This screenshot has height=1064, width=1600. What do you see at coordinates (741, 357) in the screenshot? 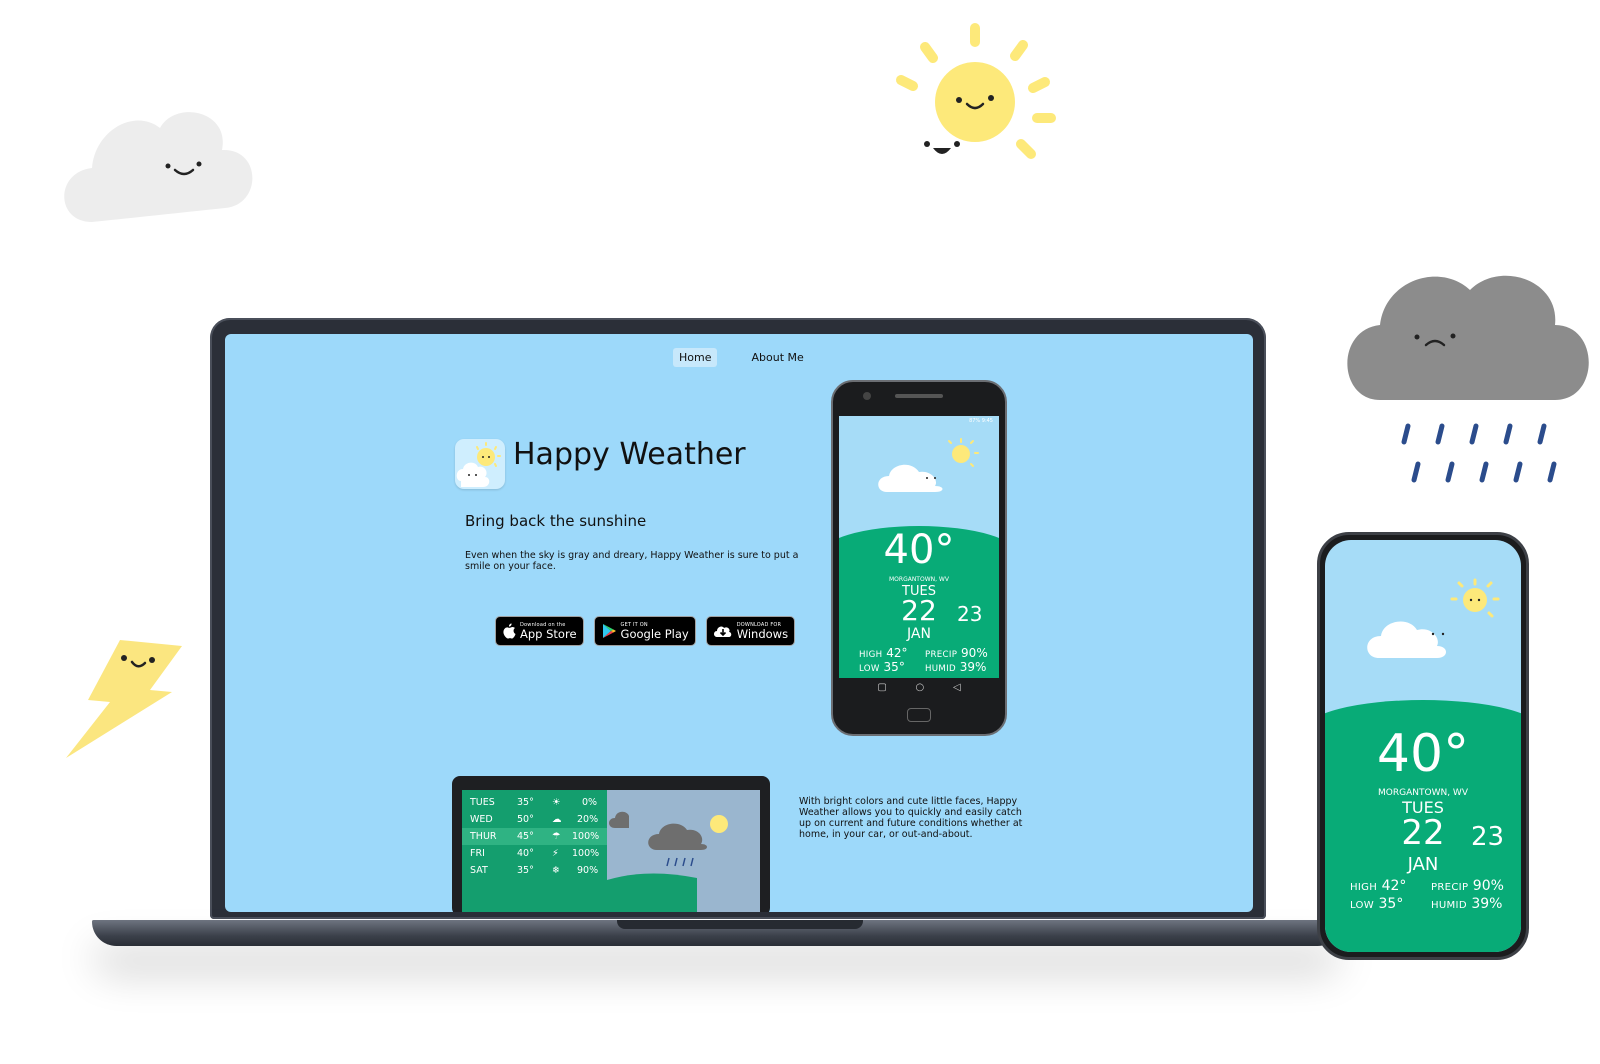
I see `nav-bar: Home About Me` at bounding box center [741, 357].